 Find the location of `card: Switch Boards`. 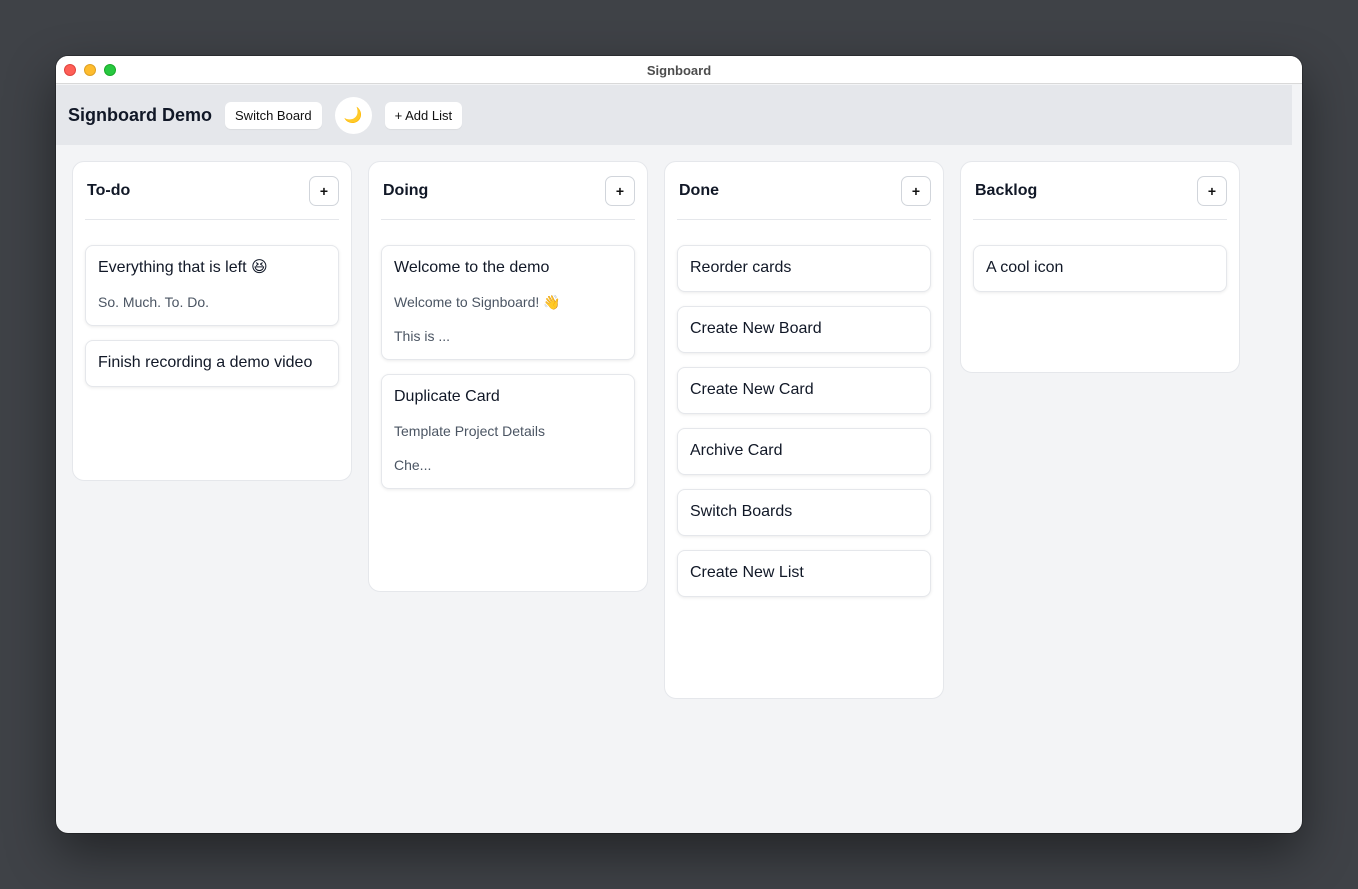

card: Switch Boards is located at coordinates (804, 512).